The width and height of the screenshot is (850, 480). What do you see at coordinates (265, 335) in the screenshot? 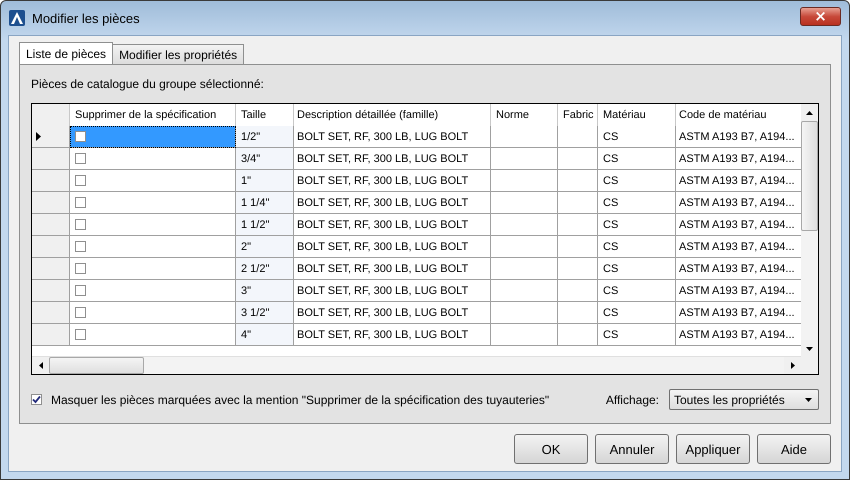
I see `table-cell: 4"` at bounding box center [265, 335].